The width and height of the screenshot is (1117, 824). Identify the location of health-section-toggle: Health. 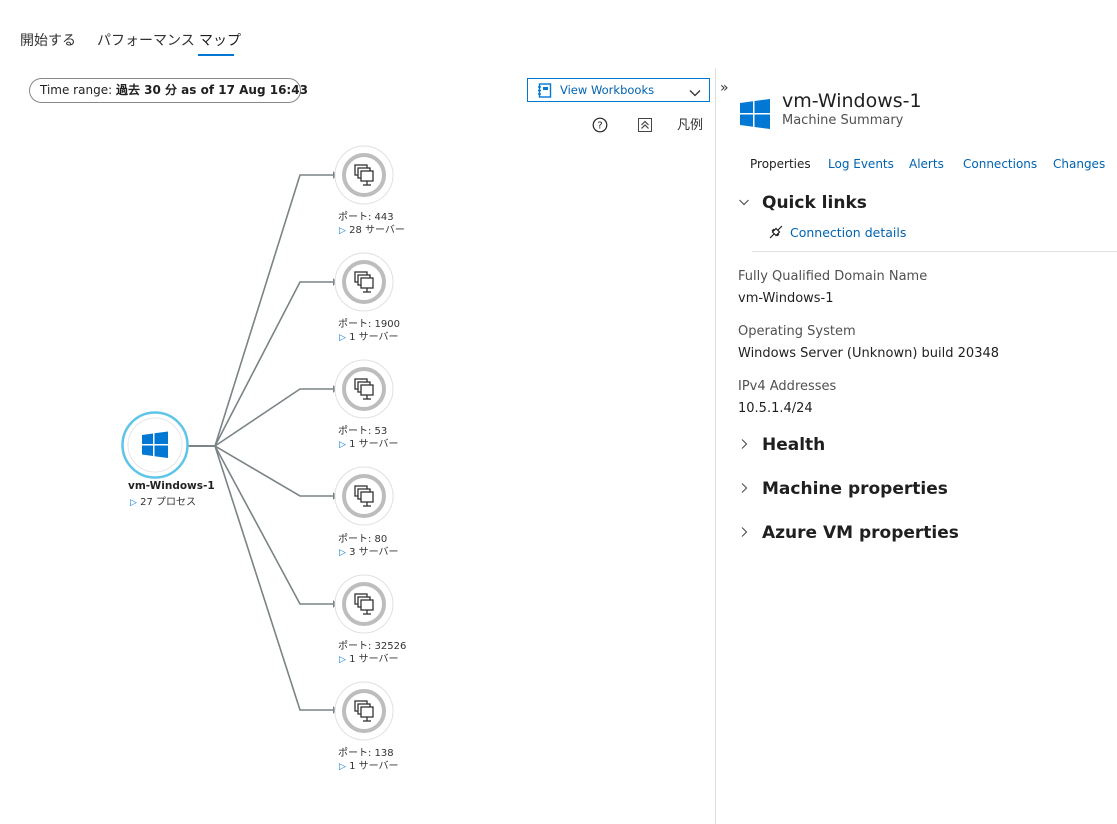
(781, 445).